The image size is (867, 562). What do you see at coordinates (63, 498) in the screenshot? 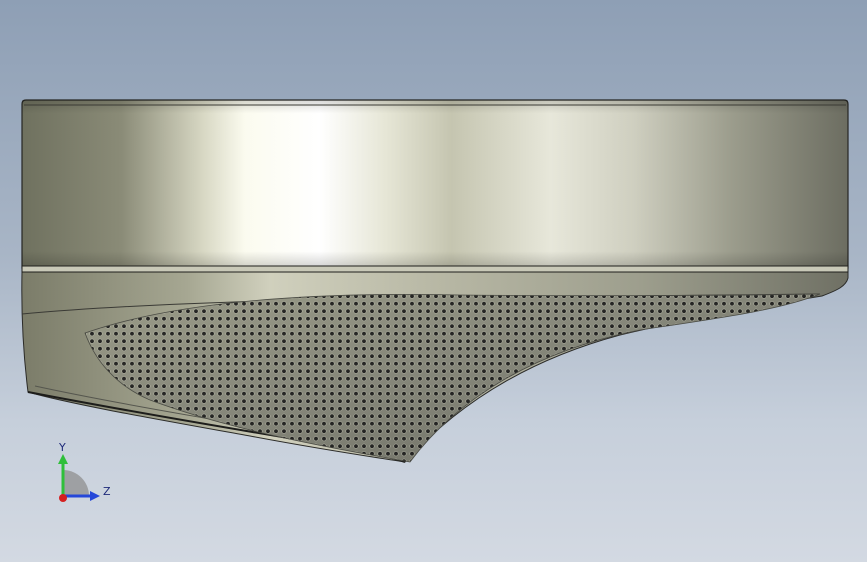
I see `x-axis-marker` at bounding box center [63, 498].